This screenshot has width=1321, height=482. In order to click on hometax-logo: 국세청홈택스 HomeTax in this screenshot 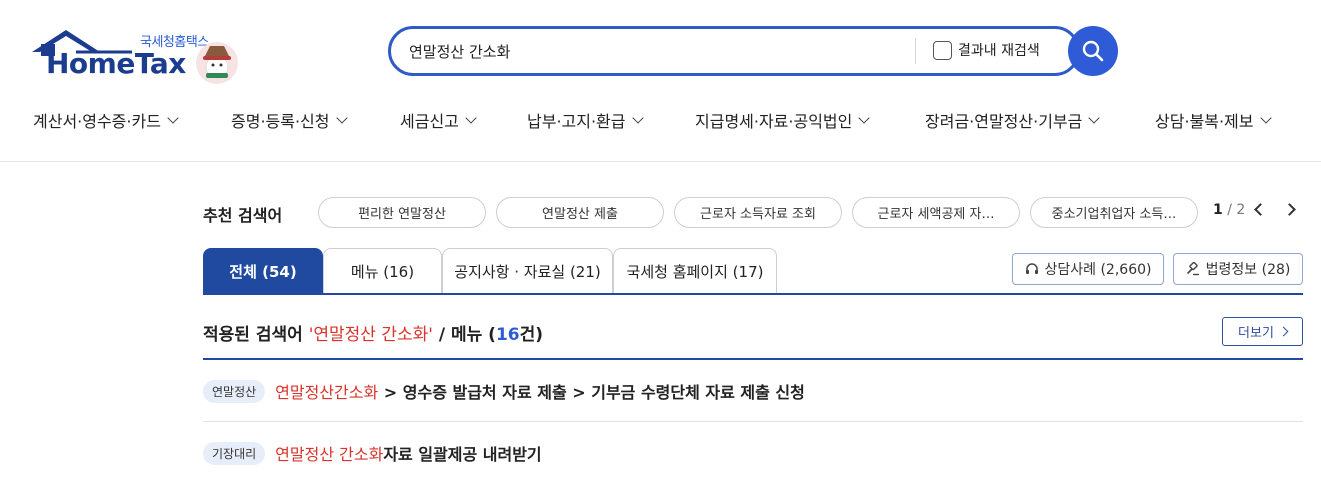, I will do `click(137, 57)`.